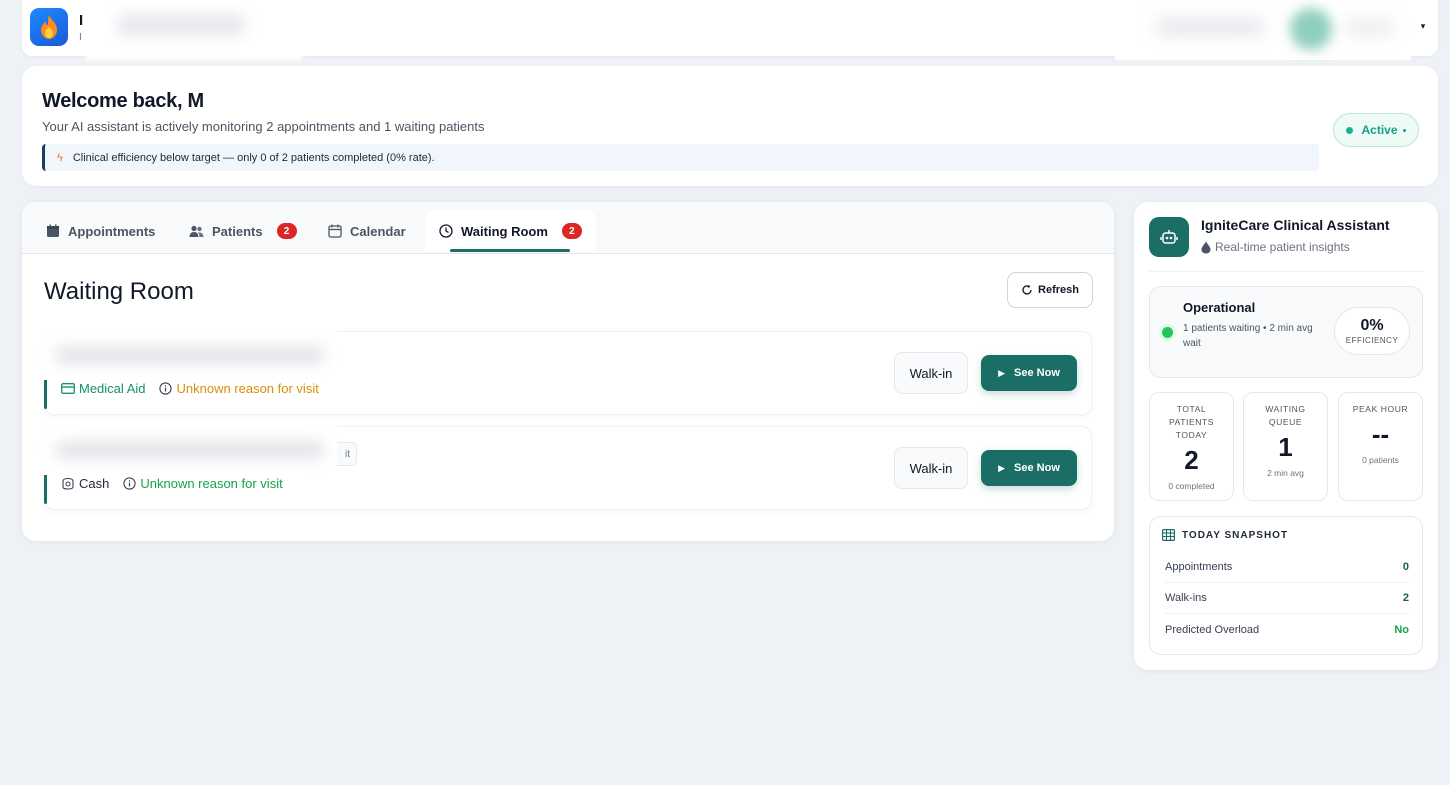 Image resolution: width=1450 pixels, height=785 pixels. I want to click on operational-description: 1 patients waiting • 2 min avg wait, so click(1248, 336).